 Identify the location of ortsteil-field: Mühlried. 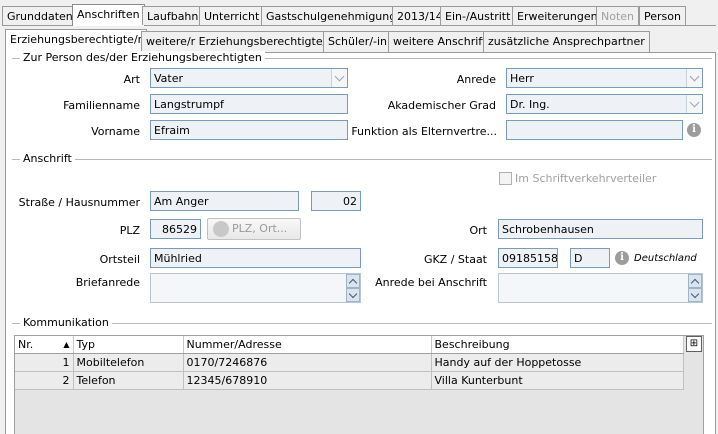
(255, 258).